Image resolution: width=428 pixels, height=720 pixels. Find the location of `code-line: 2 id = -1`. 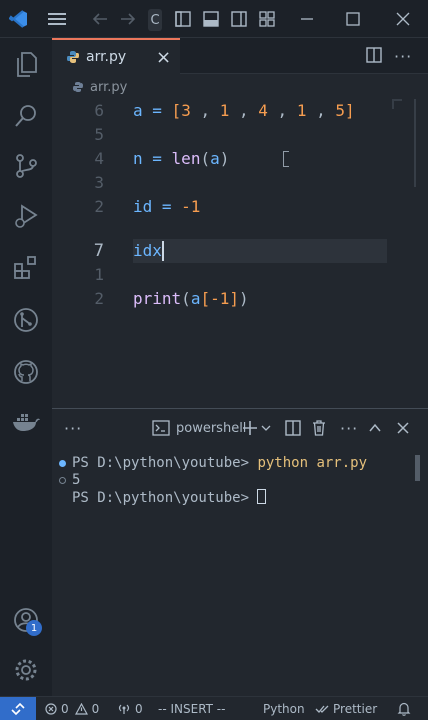

code-line: 2 id = -1 is located at coordinates (240, 207).